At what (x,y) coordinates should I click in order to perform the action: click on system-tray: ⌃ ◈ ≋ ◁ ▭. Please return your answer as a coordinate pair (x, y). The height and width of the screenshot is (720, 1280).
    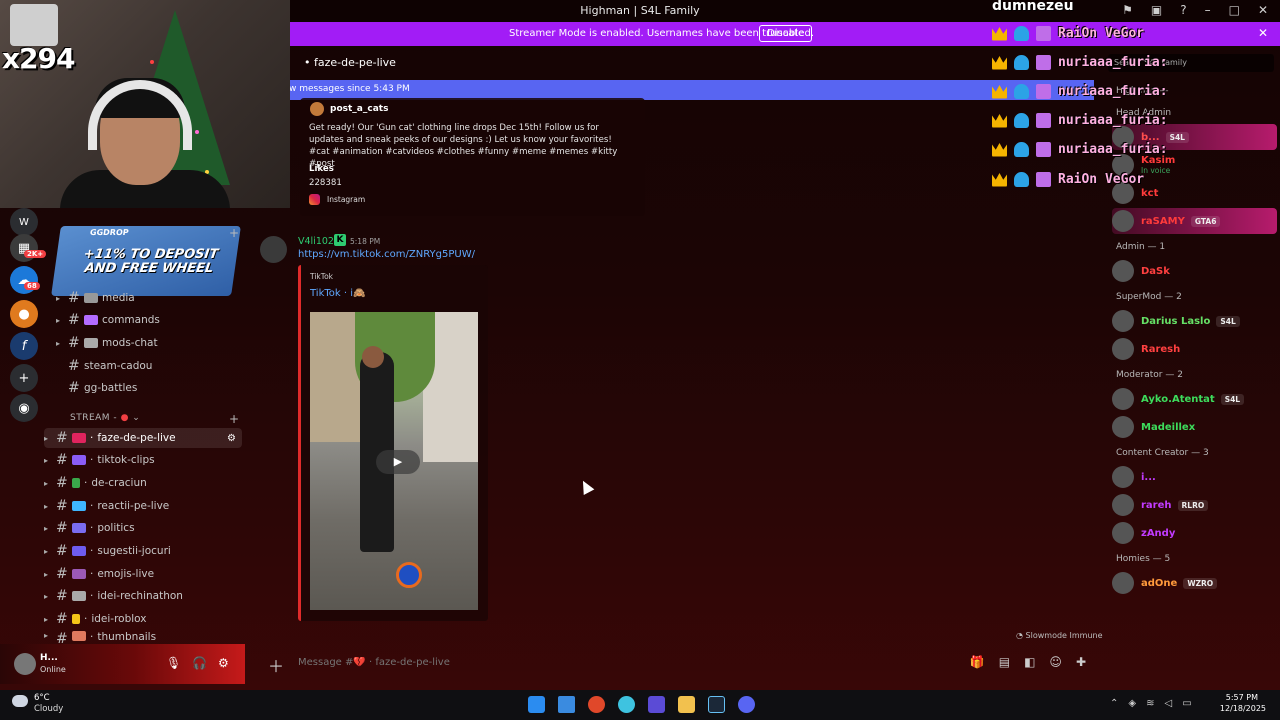
    Looking at the image, I should click on (1151, 703).